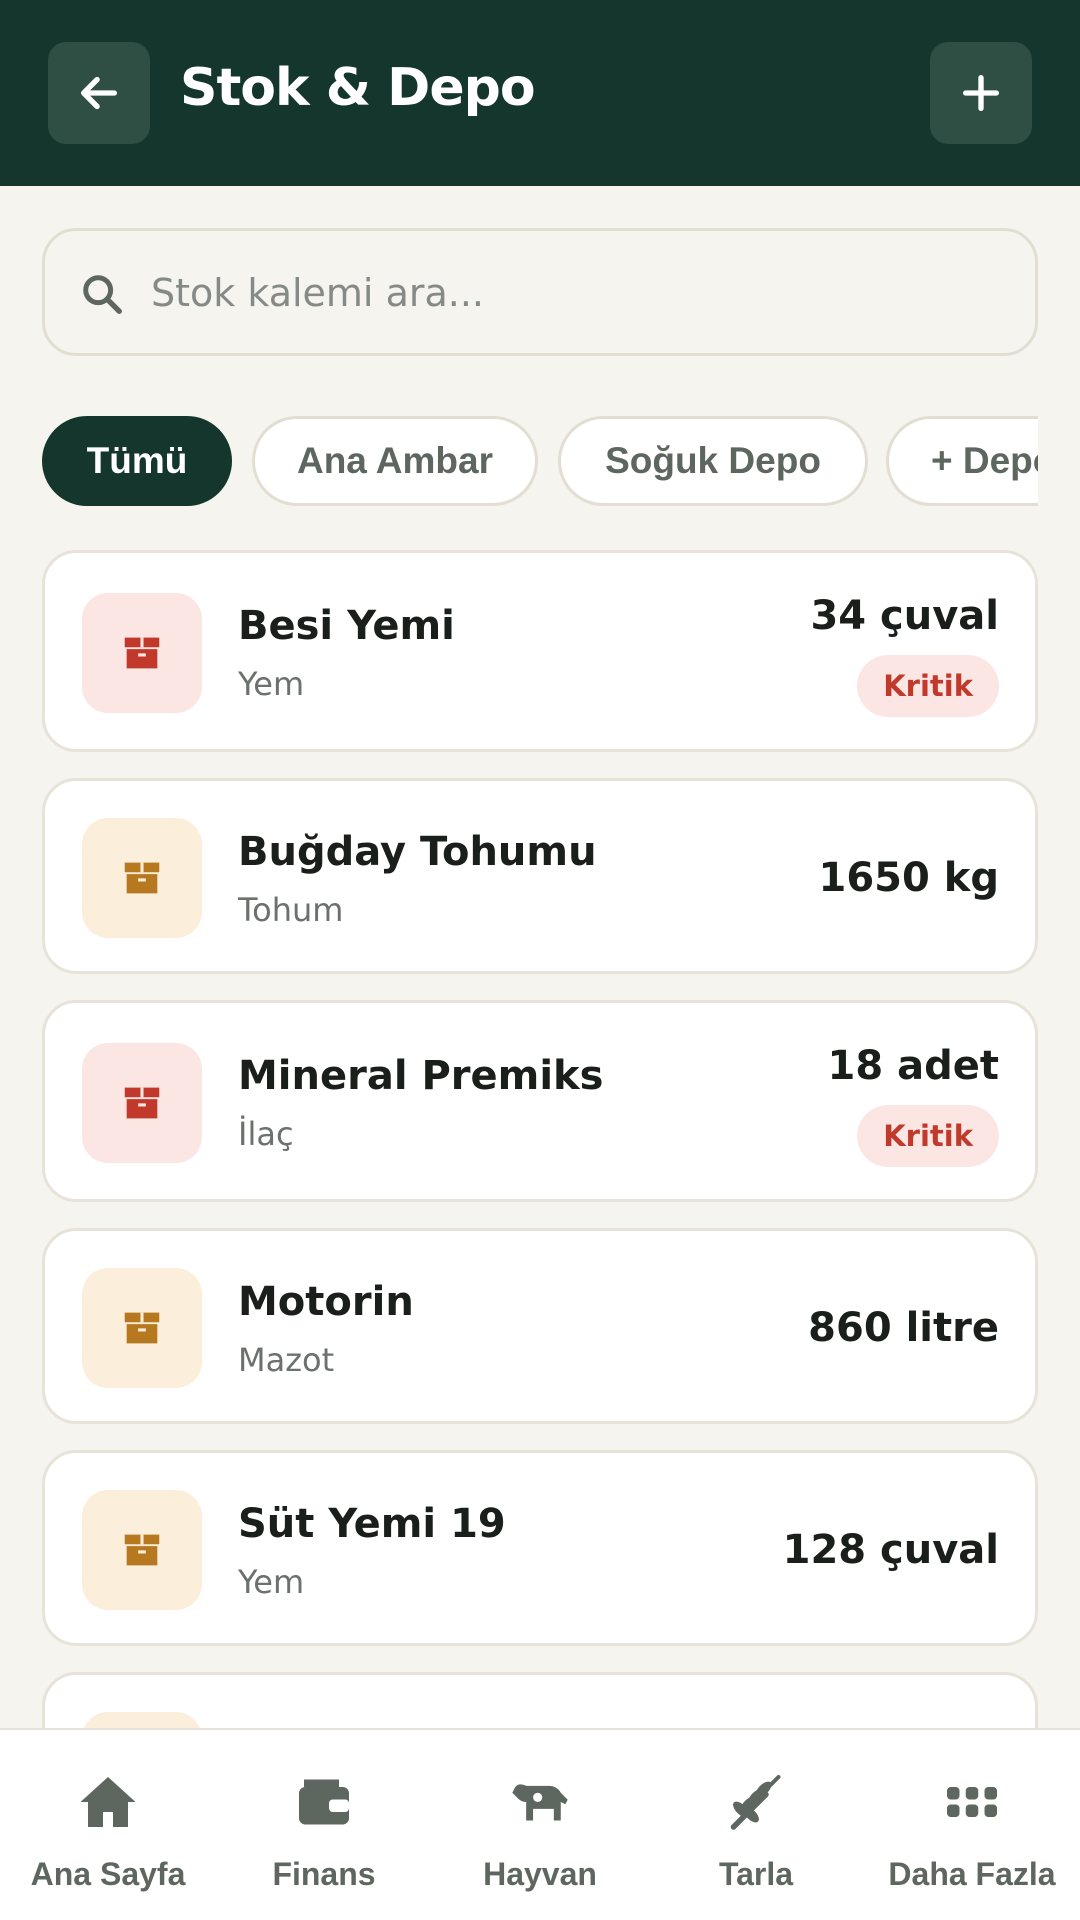 Image resolution: width=1080 pixels, height=1920 pixels. I want to click on item-name: Motorin, so click(326, 1302).